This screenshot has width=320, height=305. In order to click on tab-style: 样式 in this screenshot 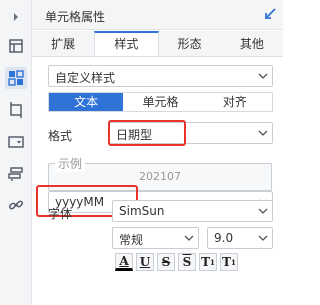, I will do `click(126, 43)`.